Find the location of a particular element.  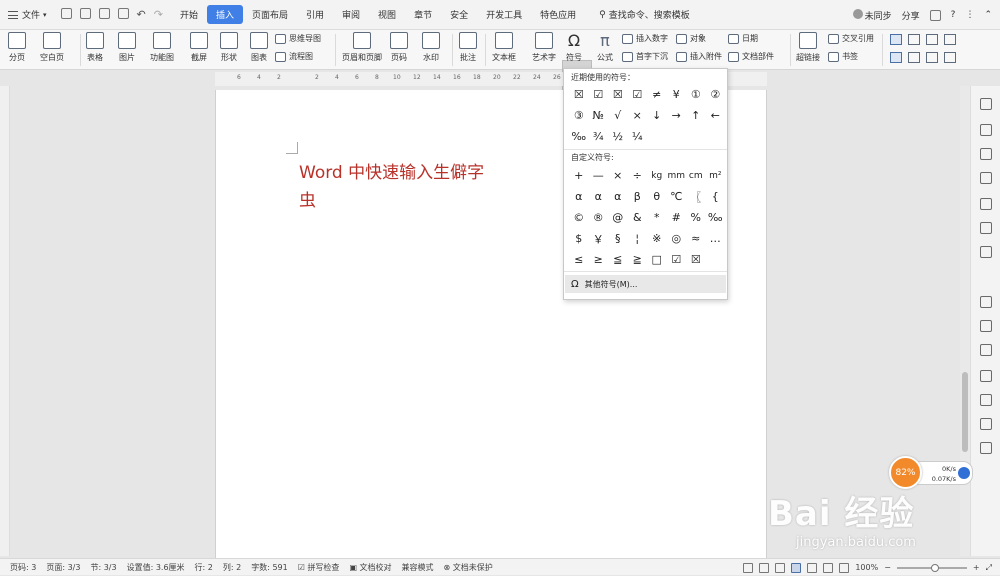

tab-view: 视图 is located at coordinates (387, 14).